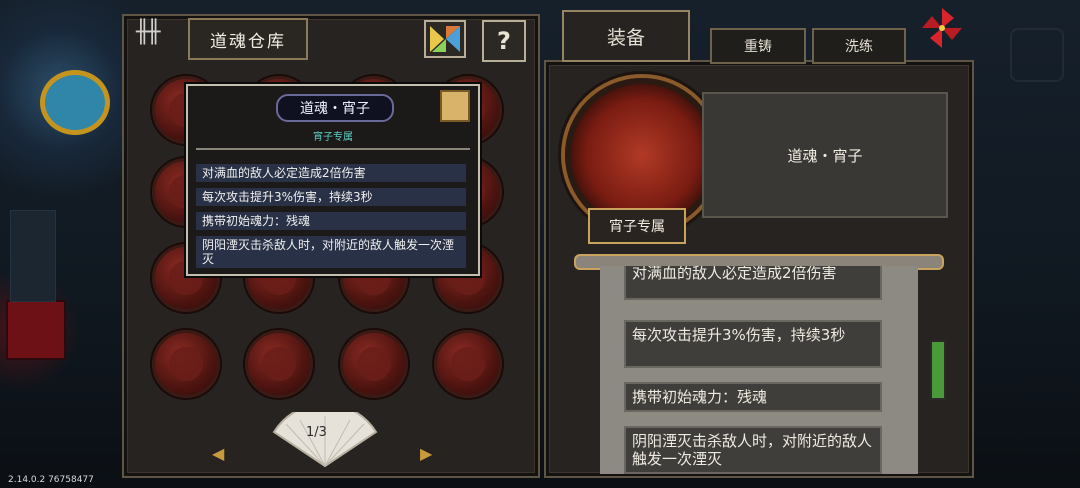 This screenshot has height=488, width=1080. What do you see at coordinates (331, 252) in the screenshot?
I see `tooltip-effect: 阴阳湮灭击杀敌人时，对附近的敌人触发一次湮灭` at bounding box center [331, 252].